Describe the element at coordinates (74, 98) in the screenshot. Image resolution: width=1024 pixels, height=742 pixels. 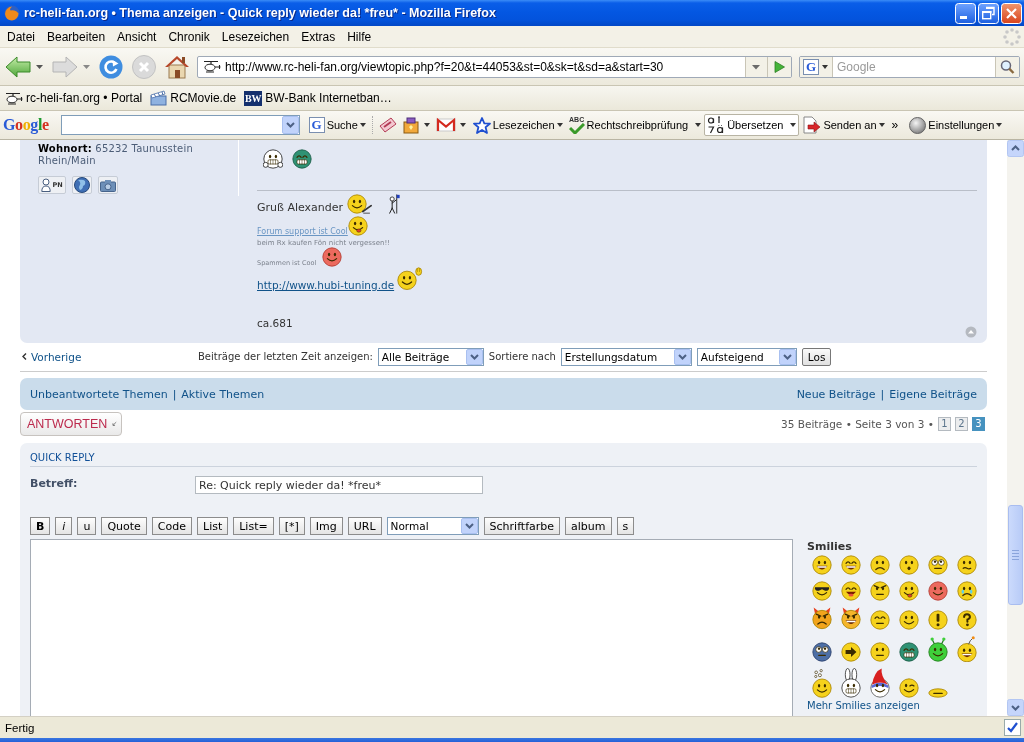
I see `bookmark-item: rc-heli-fan.org • Portal` at that location.